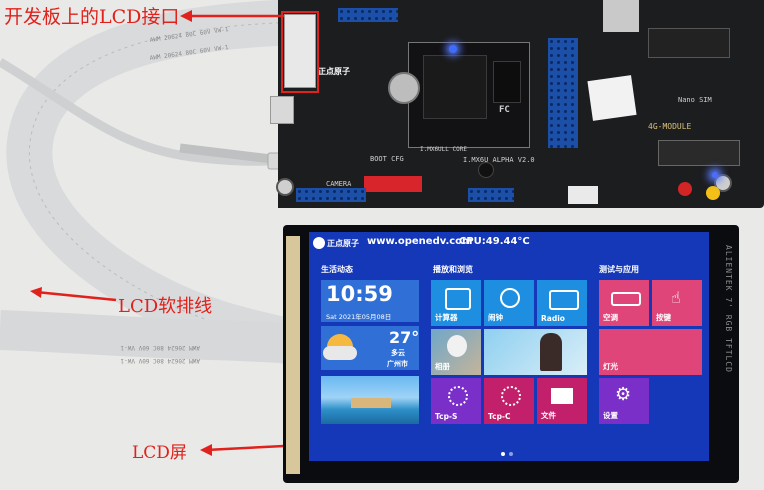  I want to click on person-image, so click(551, 352).